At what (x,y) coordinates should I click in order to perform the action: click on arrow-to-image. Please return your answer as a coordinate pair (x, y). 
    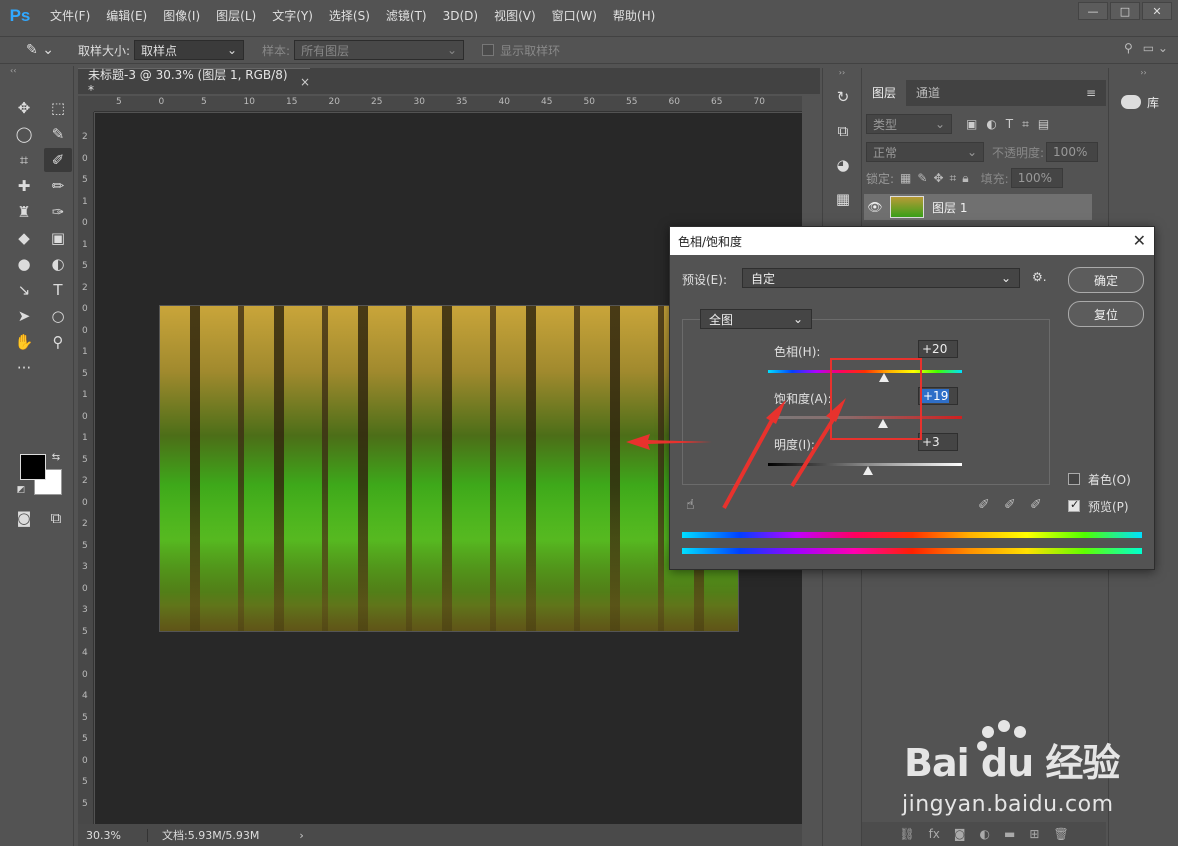
    Looking at the image, I should click on (669, 442).